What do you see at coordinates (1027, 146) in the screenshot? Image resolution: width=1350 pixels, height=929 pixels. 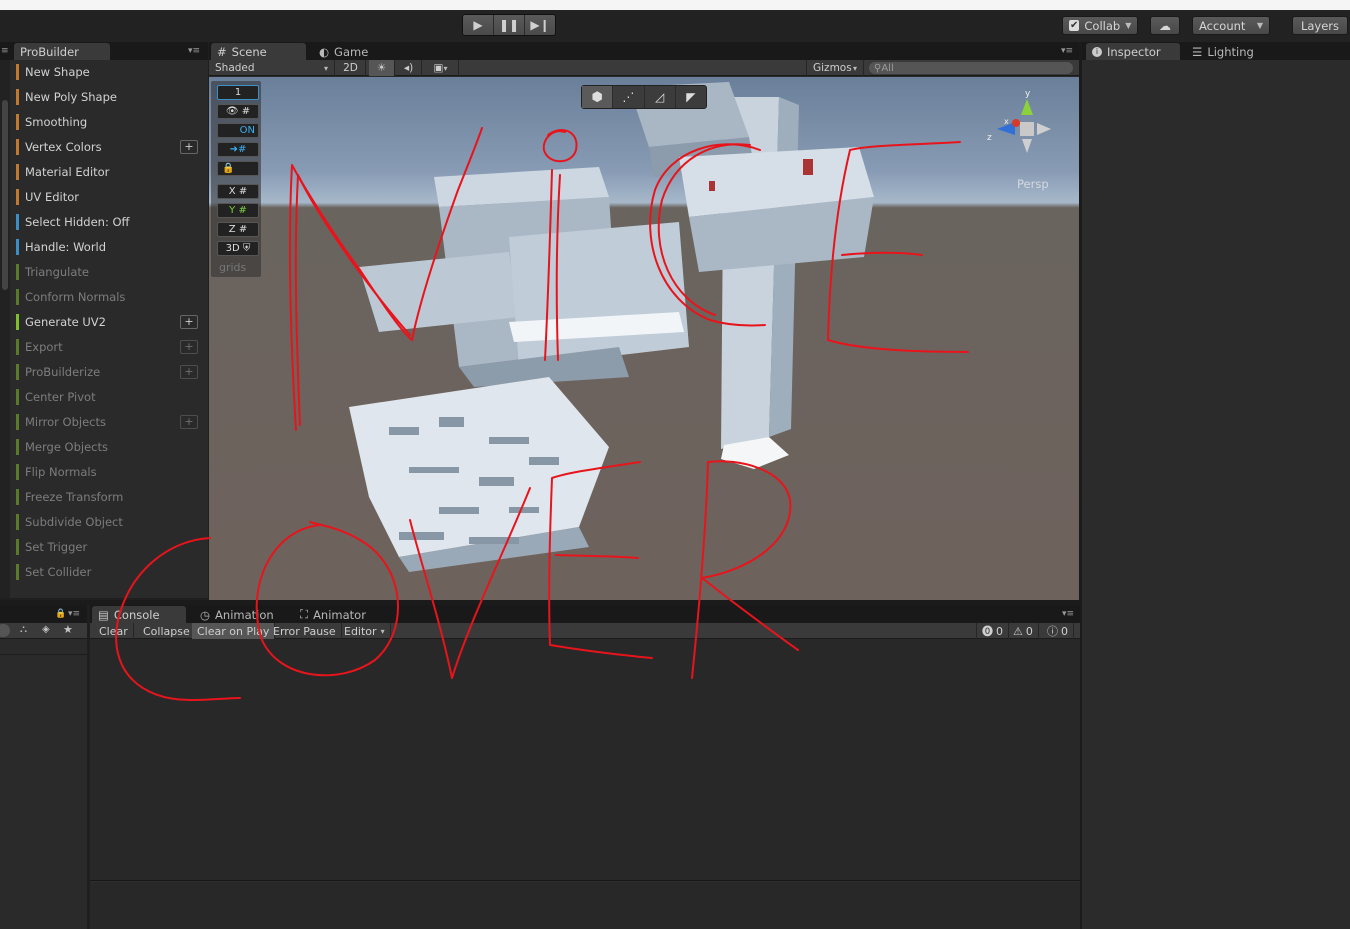 I see `y-neg-cone` at bounding box center [1027, 146].